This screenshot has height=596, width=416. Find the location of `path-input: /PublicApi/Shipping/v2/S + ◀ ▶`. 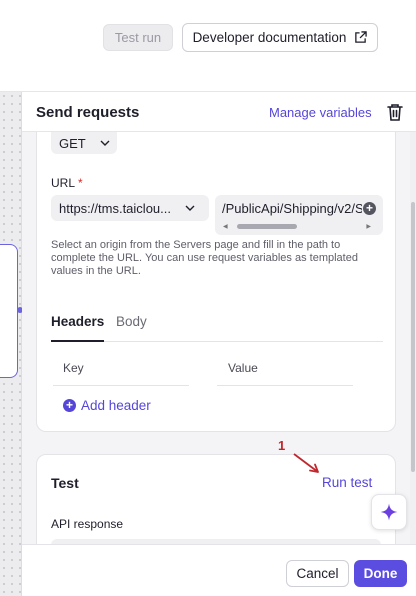

path-input: /PublicApi/Shipping/v2/S + ◀ ▶ is located at coordinates (299, 215).